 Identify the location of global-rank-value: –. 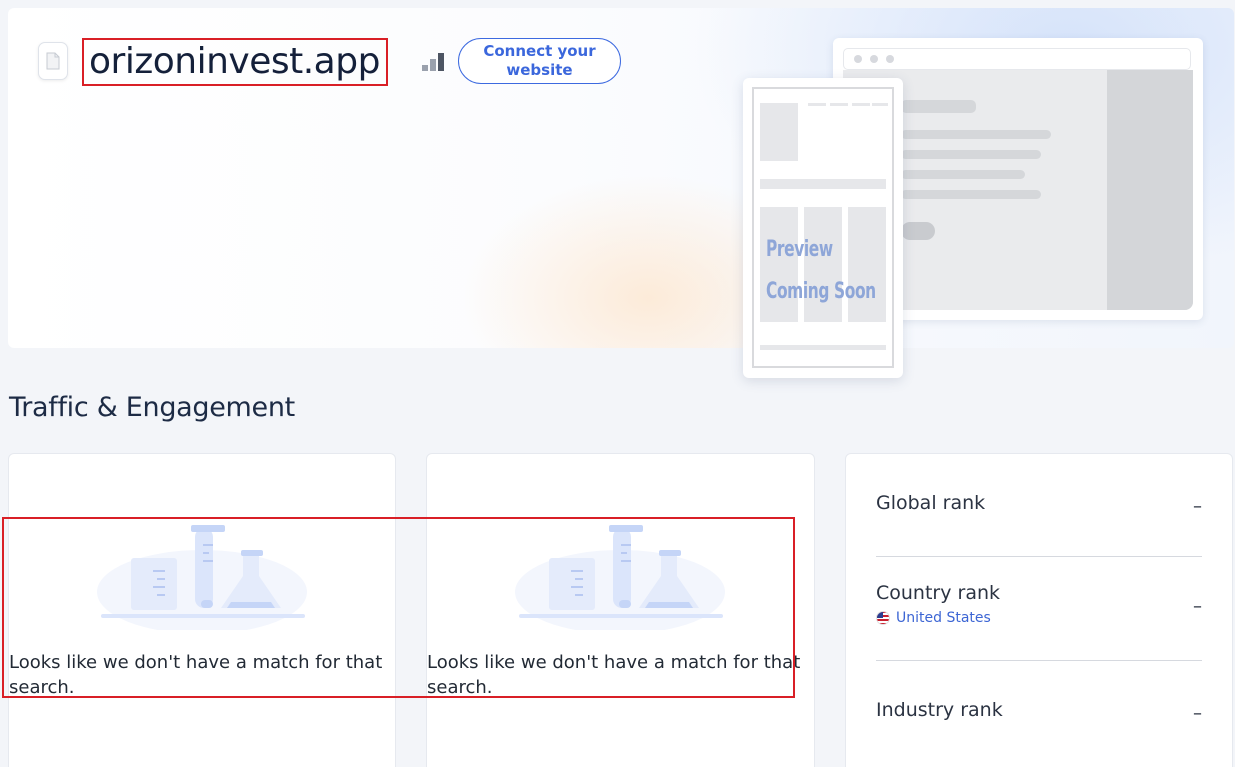
(1197, 506).